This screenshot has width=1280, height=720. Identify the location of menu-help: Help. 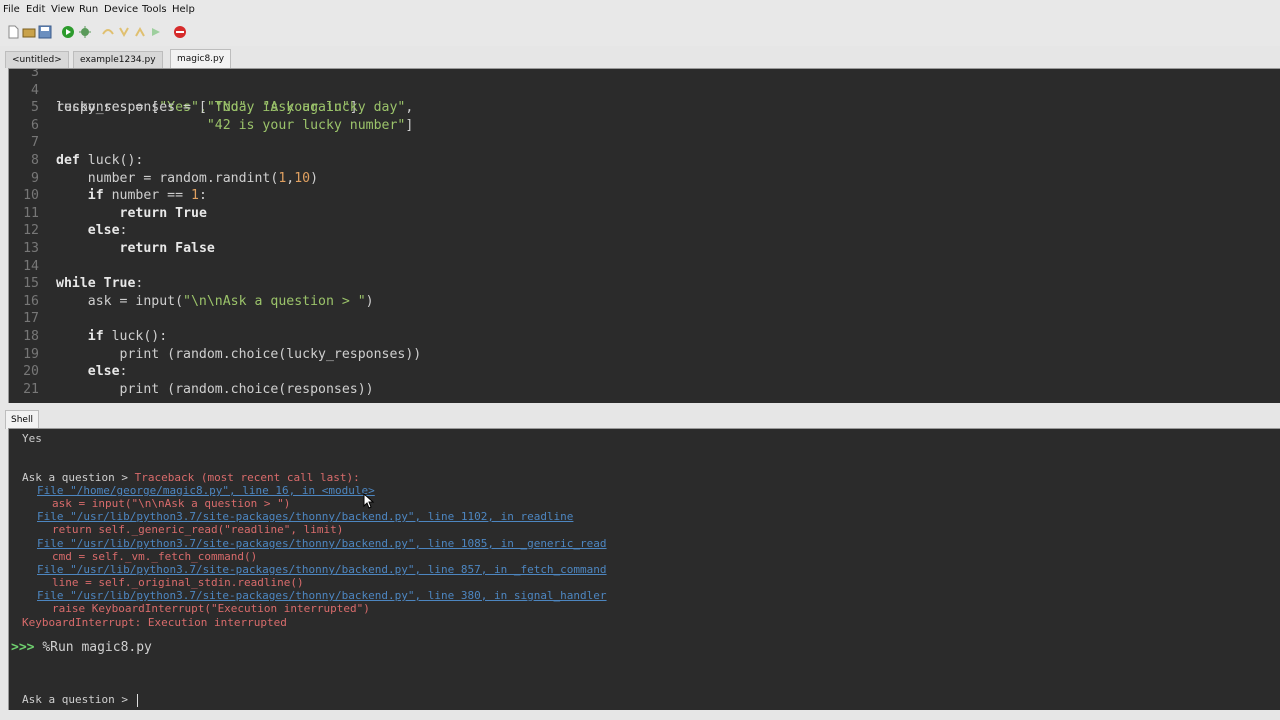
(183, 9).